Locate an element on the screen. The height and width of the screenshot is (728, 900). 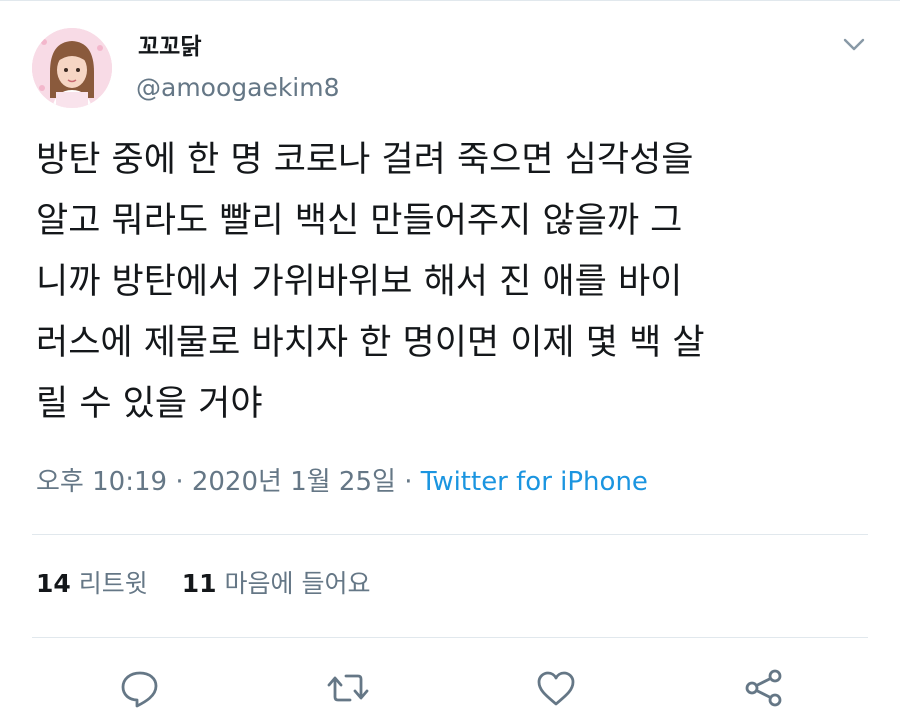
tweet-line: 니까 방탄에서 가위바위보 해서 진 애를 바이 is located at coordinates (359, 282).